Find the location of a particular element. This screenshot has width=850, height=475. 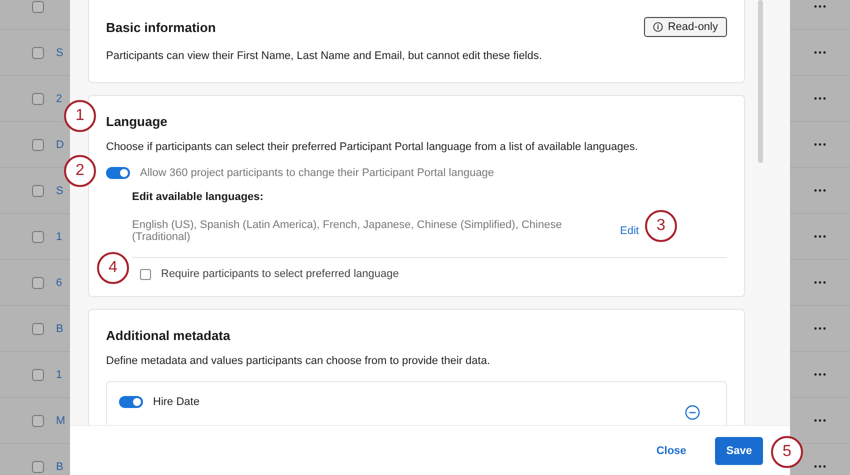

close-button: Close is located at coordinates (671, 450).